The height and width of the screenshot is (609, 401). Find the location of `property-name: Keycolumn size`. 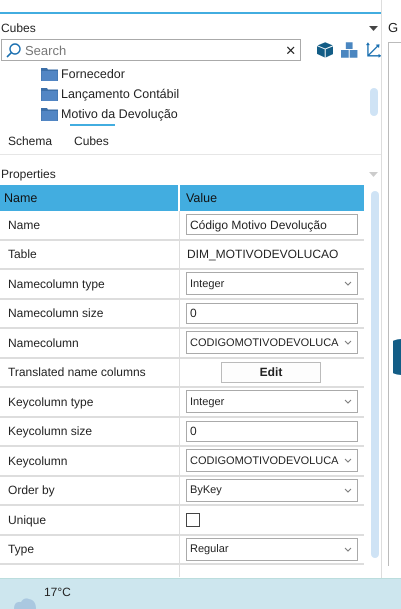

property-name: Keycolumn size is located at coordinates (50, 431).